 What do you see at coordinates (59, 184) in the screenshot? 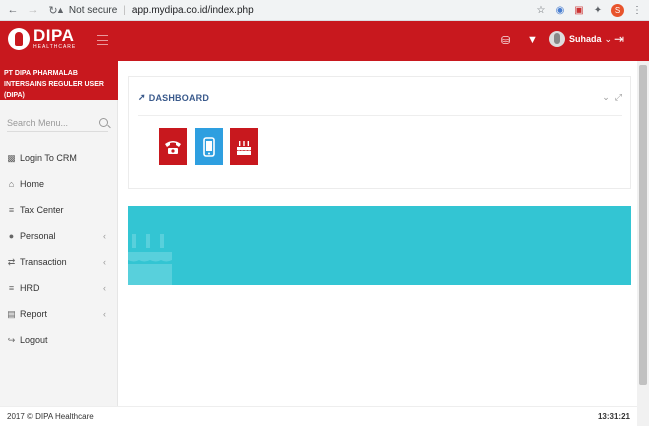
I see `sidebar-item-home: ⌂ Home` at bounding box center [59, 184].